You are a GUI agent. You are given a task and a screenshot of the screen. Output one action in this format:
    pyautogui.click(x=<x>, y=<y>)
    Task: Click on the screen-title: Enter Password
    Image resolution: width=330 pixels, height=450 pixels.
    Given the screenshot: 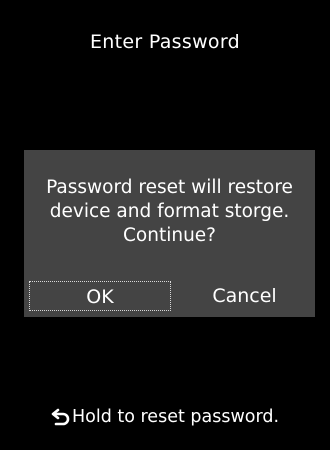 What is the action you would take?
    pyautogui.click(x=165, y=42)
    